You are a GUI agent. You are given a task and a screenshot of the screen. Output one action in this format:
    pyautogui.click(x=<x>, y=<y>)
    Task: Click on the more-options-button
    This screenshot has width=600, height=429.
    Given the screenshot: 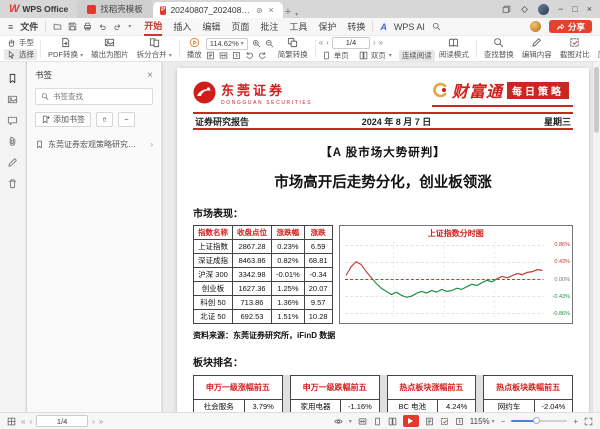 What is the action you would take?
    pyautogui.click(x=126, y=119)
    